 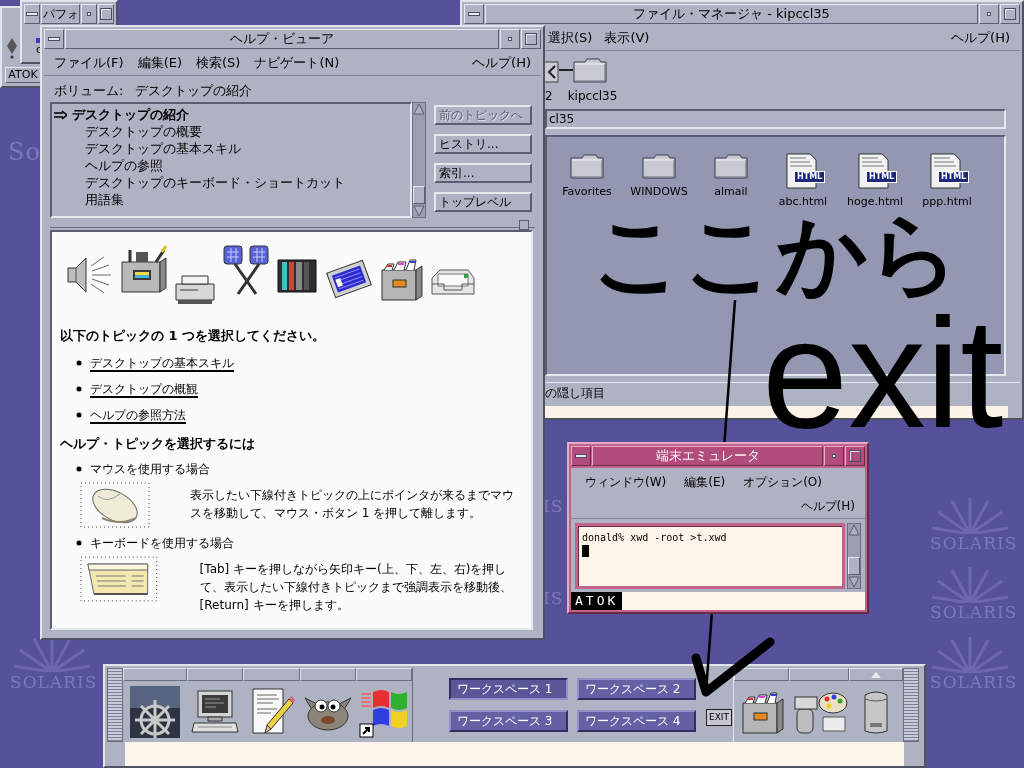 What do you see at coordinates (719, 717) in the screenshot?
I see `exit-button: EXIT` at bounding box center [719, 717].